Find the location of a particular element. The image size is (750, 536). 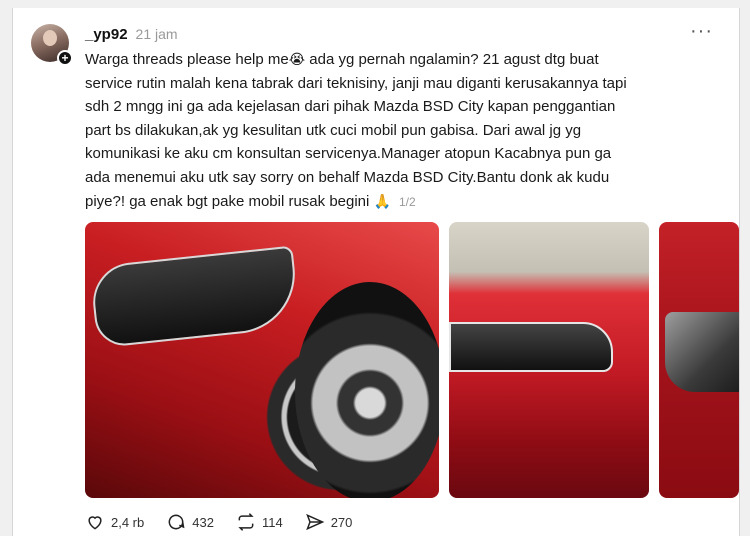

wheel-shape is located at coordinates (367, 390).